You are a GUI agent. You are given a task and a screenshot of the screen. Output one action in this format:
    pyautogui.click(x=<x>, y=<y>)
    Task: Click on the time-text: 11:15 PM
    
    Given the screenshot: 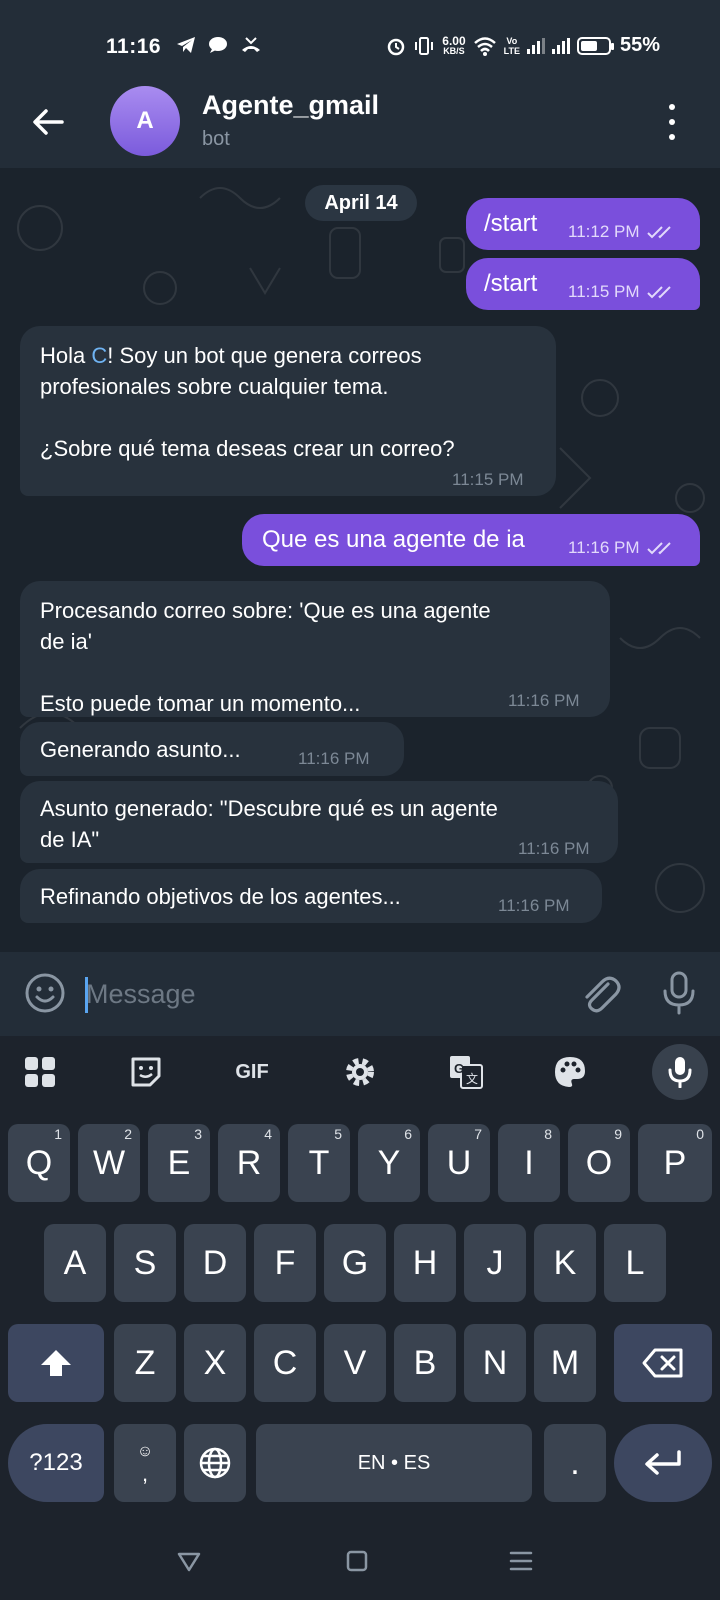 What is the action you would take?
    pyautogui.click(x=488, y=479)
    